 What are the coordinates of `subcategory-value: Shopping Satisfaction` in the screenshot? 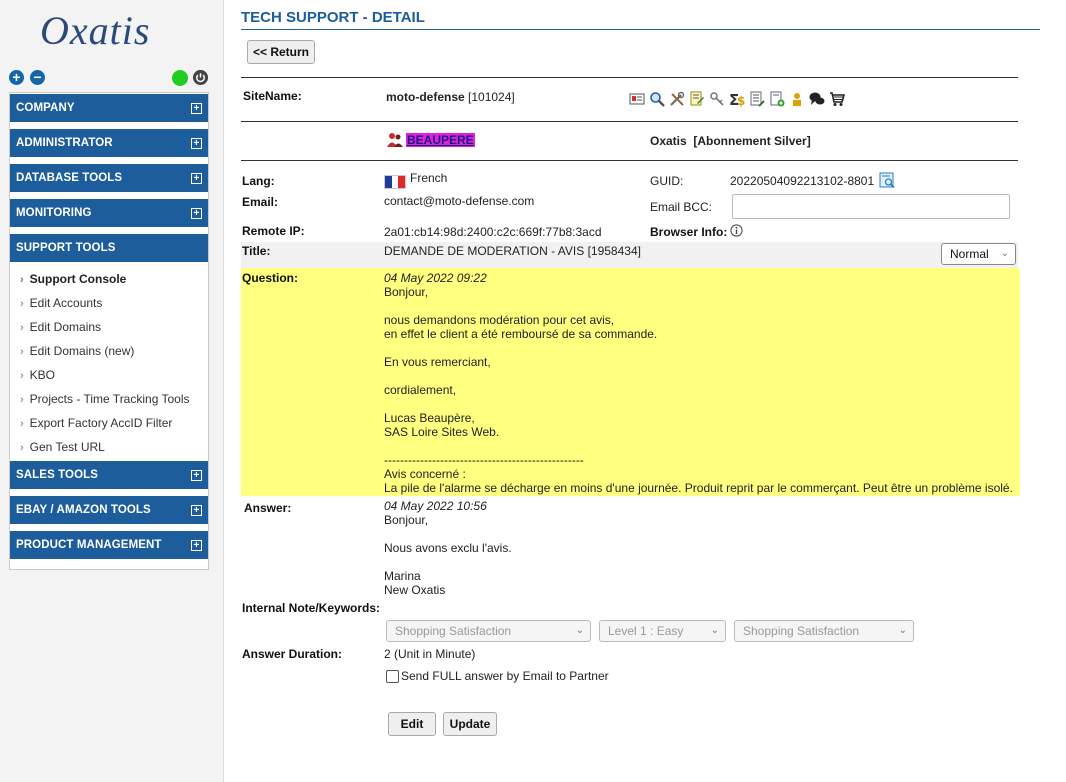 It's located at (801, 631).